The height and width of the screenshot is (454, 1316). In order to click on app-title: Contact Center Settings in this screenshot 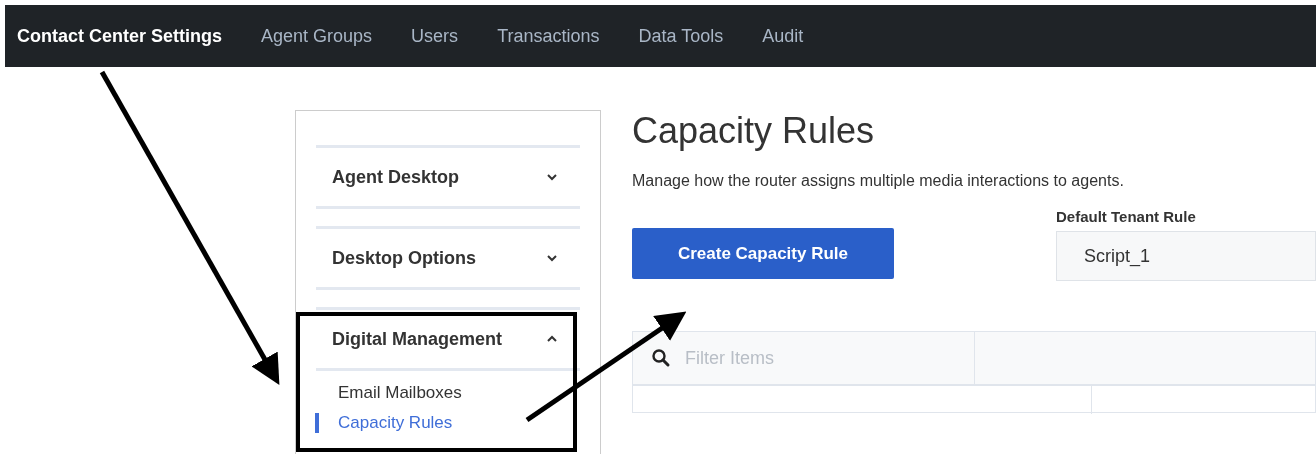, I will do `click(120, 36)`.